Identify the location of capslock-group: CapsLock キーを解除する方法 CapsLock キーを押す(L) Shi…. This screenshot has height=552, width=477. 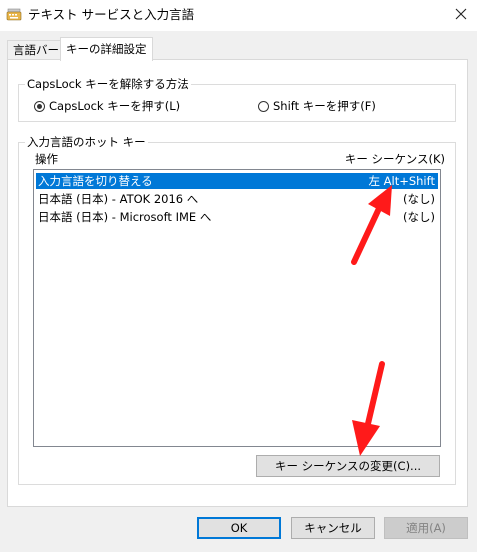
(237, 99).